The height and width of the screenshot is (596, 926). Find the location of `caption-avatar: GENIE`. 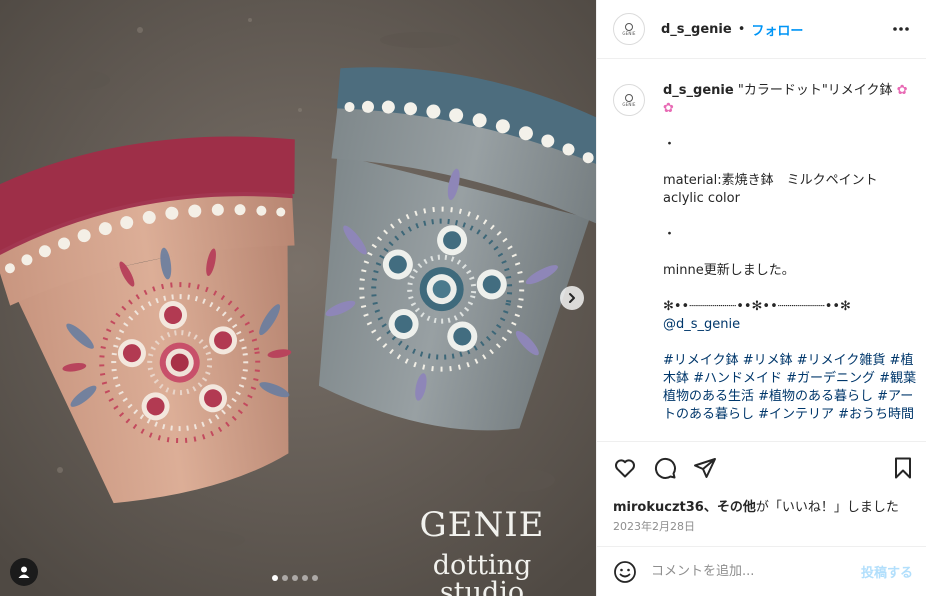

caption-avatar: GENIE is located at coordinates (629, 100).